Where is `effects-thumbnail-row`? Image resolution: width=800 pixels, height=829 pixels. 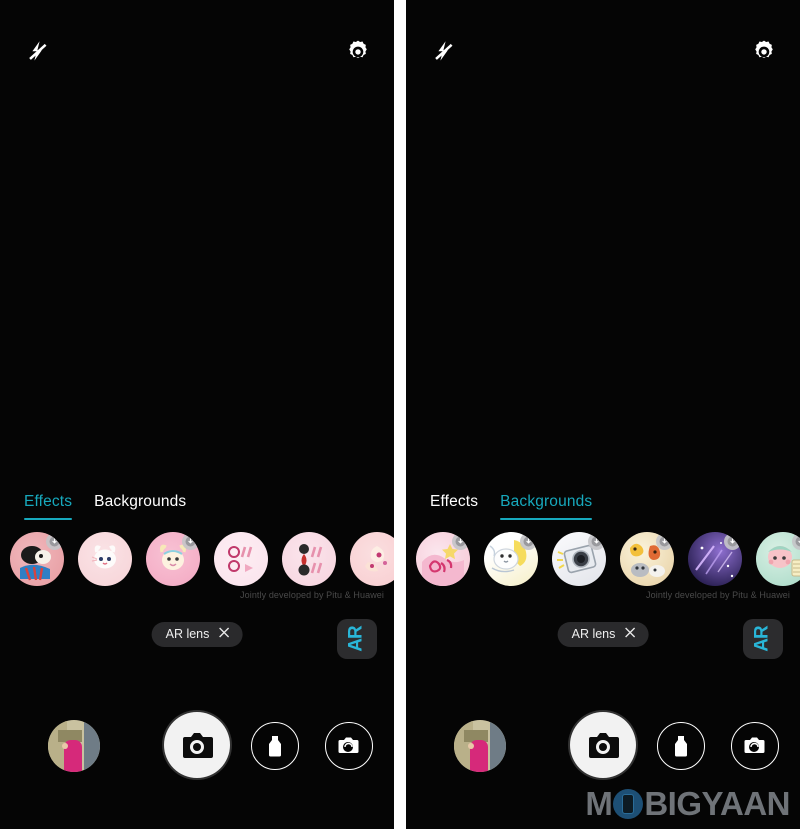
effects-thumbnail-row is located at coordinates (197, 559).